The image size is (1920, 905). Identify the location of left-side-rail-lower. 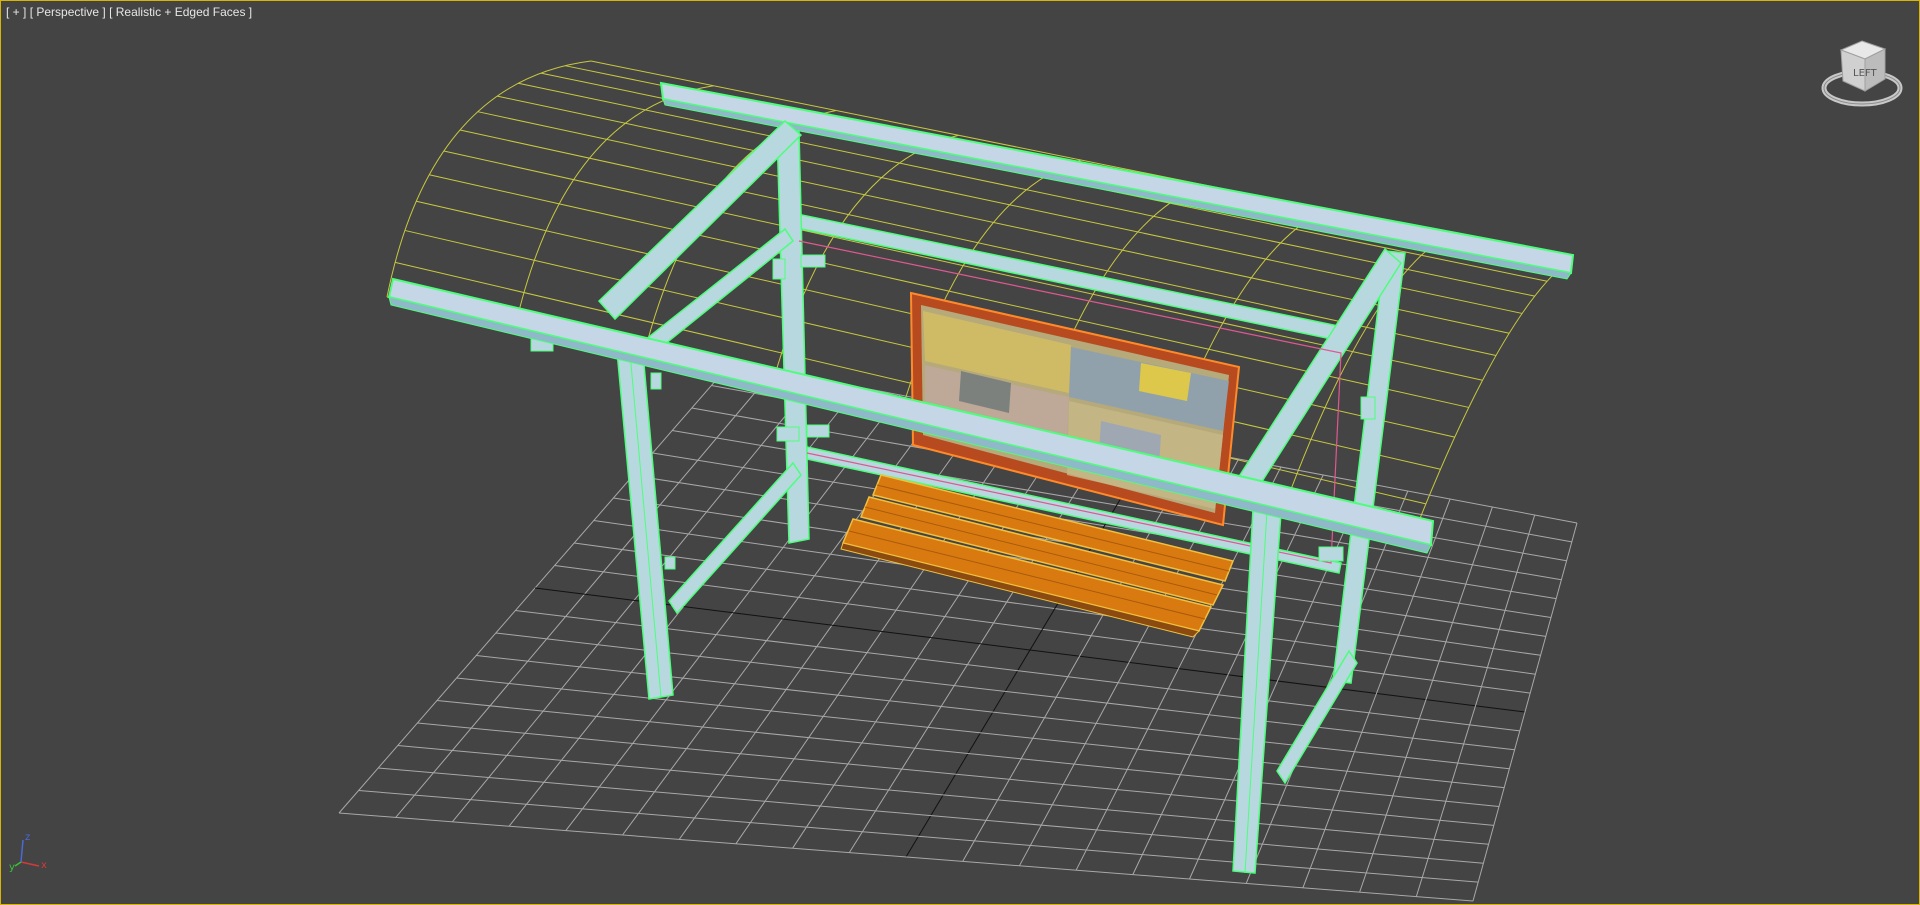
(735, 538).